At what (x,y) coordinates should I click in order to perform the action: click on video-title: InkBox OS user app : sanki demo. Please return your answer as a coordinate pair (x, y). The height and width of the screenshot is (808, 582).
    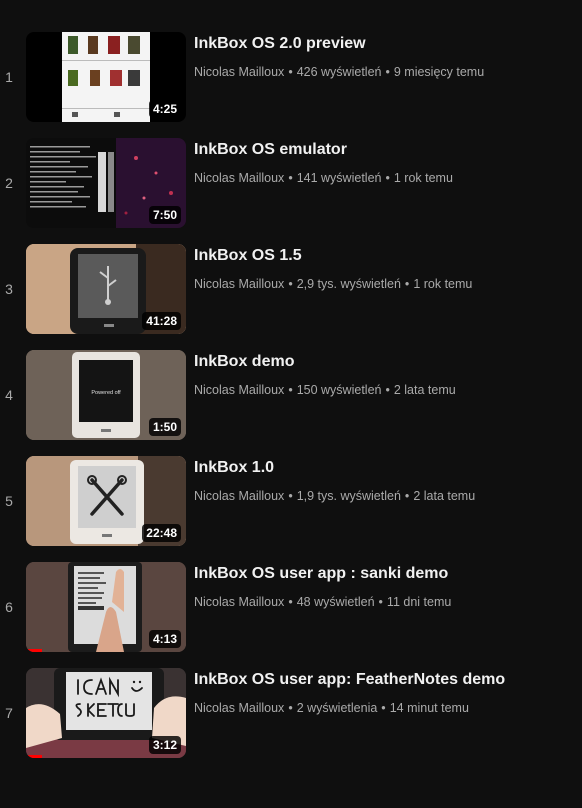
    Looking at the image, I should click on (384, 574).